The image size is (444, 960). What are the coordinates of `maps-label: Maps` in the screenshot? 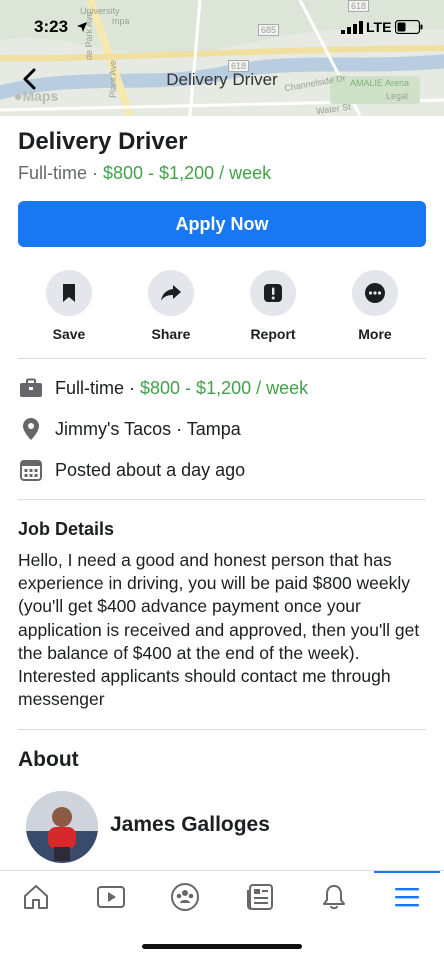 It's located at (40, 96).